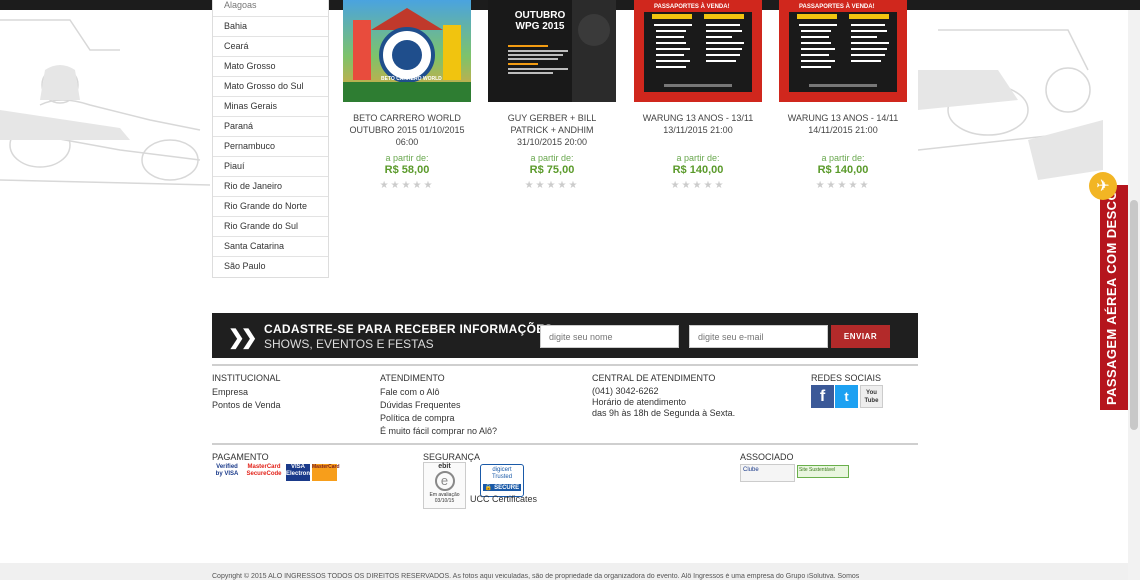  What do you see at coordinates (444, 466) in the screenshot?
I see `ebit-label: ebit` at bounding box center [444, 466].